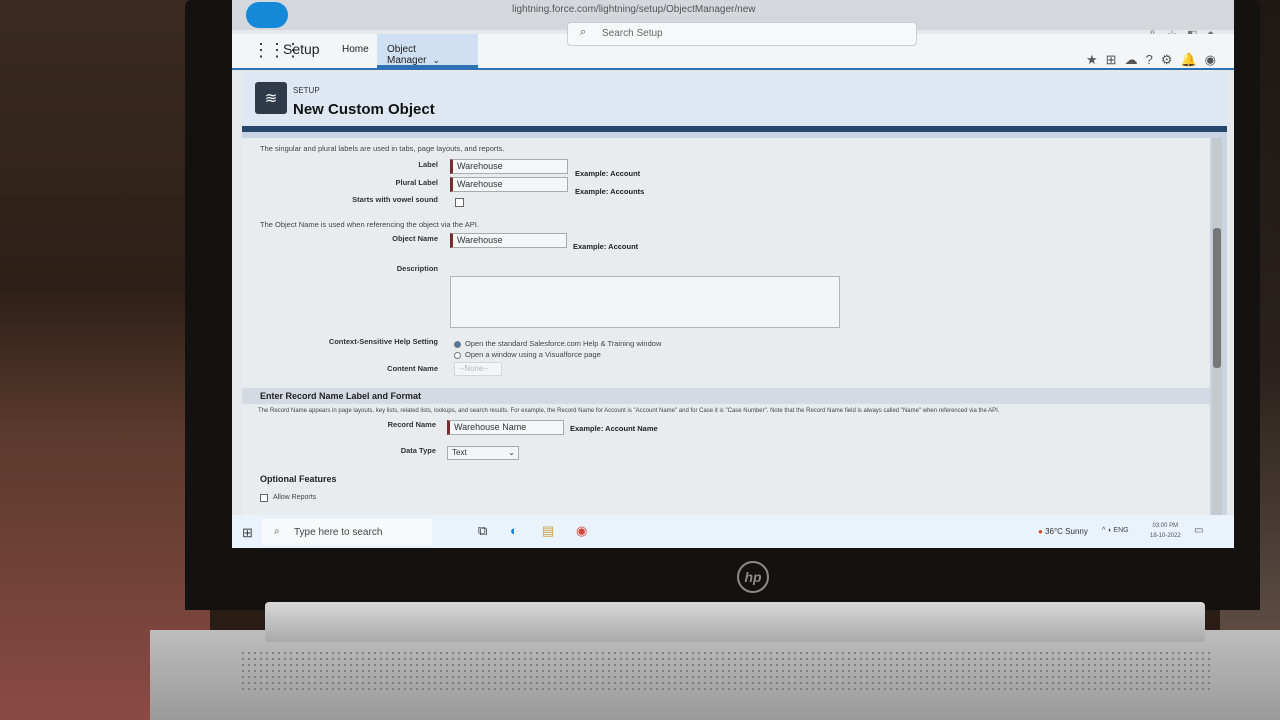  What do you see at coordinates (411, 424) in the screenshot?
I see `record-name-label: Record Name` at bounding box center [411, 424].